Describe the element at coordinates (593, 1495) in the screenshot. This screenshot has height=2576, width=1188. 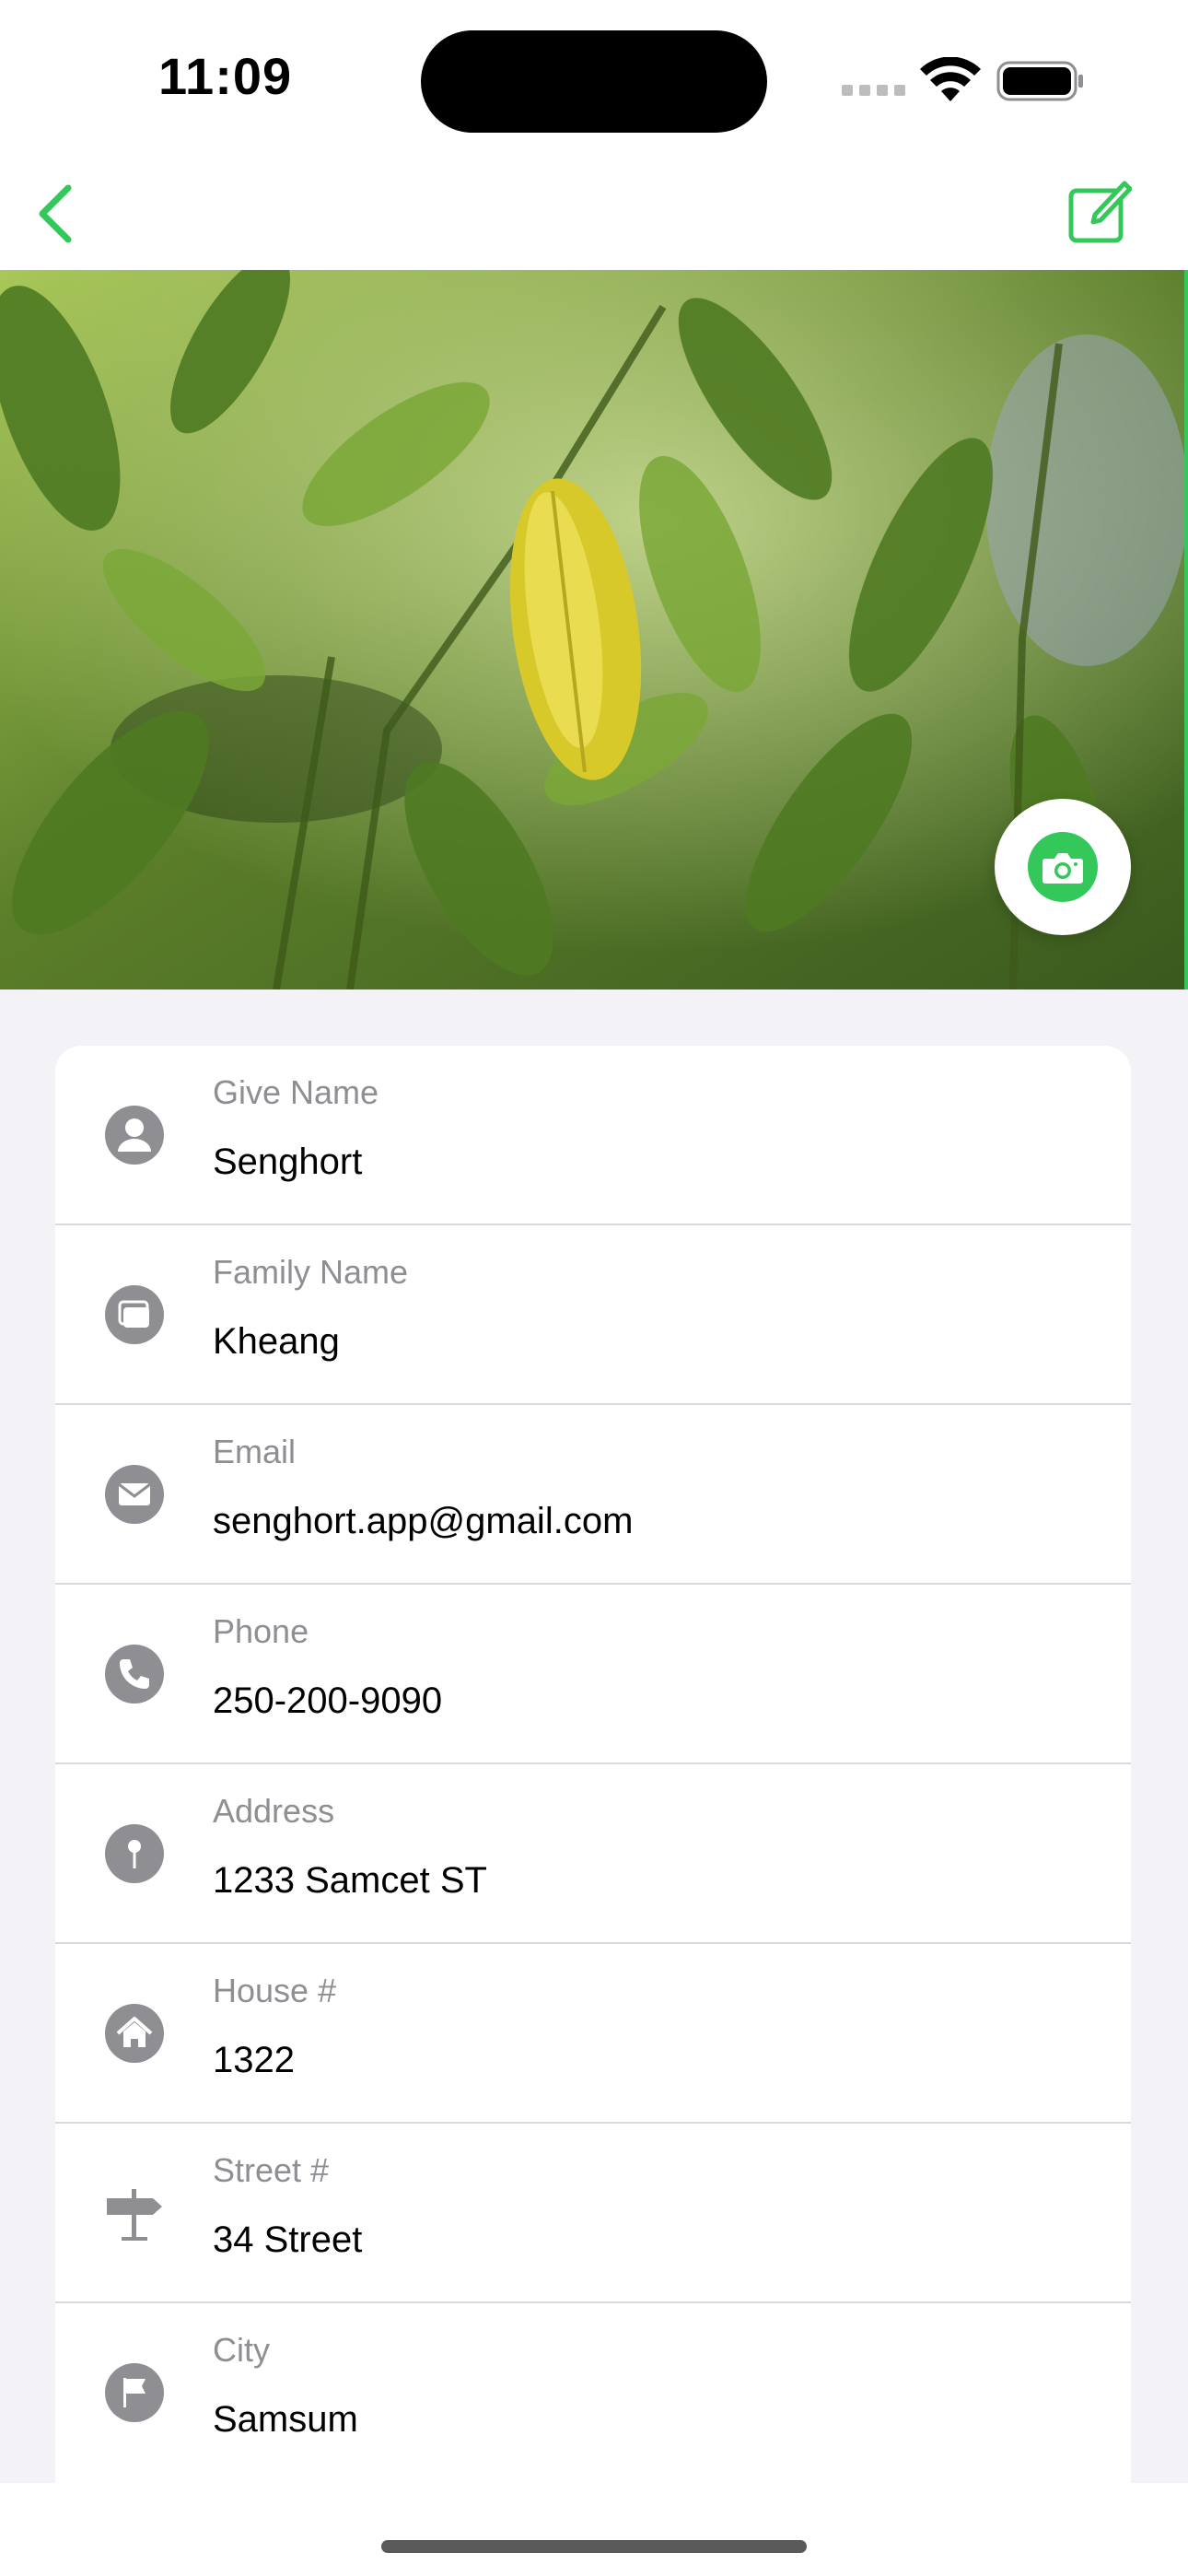
I see `field-row-email: Email senghort.app@gmail.com` at that location.